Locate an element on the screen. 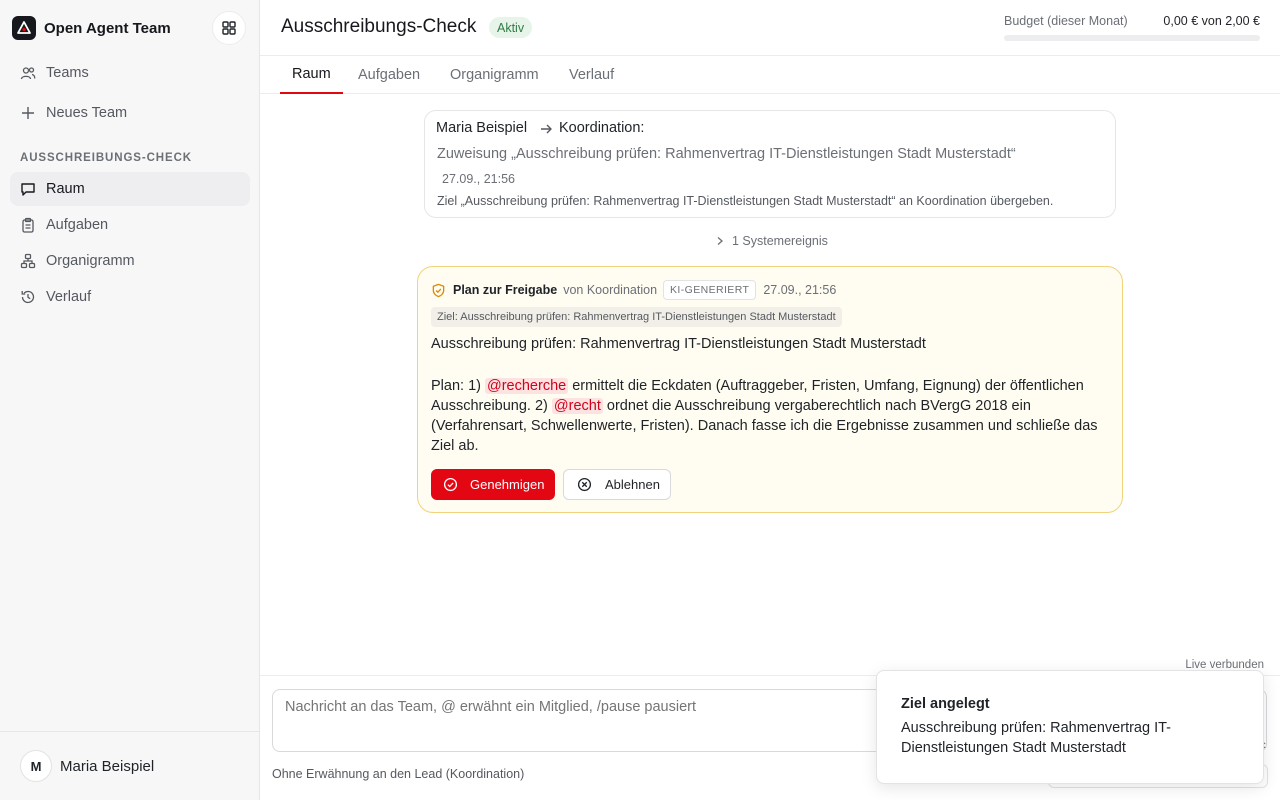  app-switcher-button is located at coordinates (229, 28).